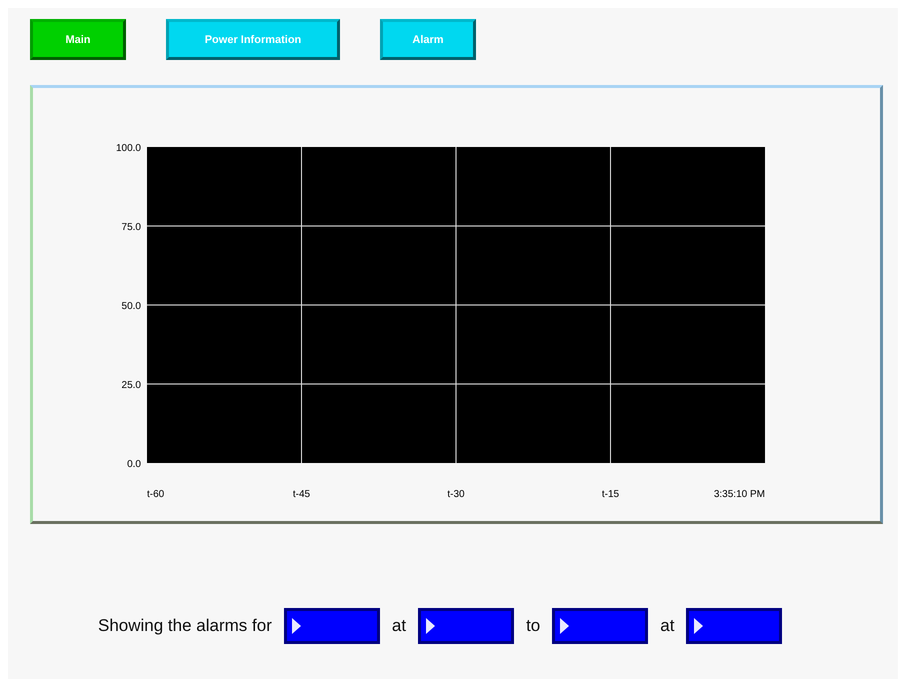  What do you see at coordinates (533, 626) in the screenshot?
I see `filter-label: to` at bounding box center [533, 626].